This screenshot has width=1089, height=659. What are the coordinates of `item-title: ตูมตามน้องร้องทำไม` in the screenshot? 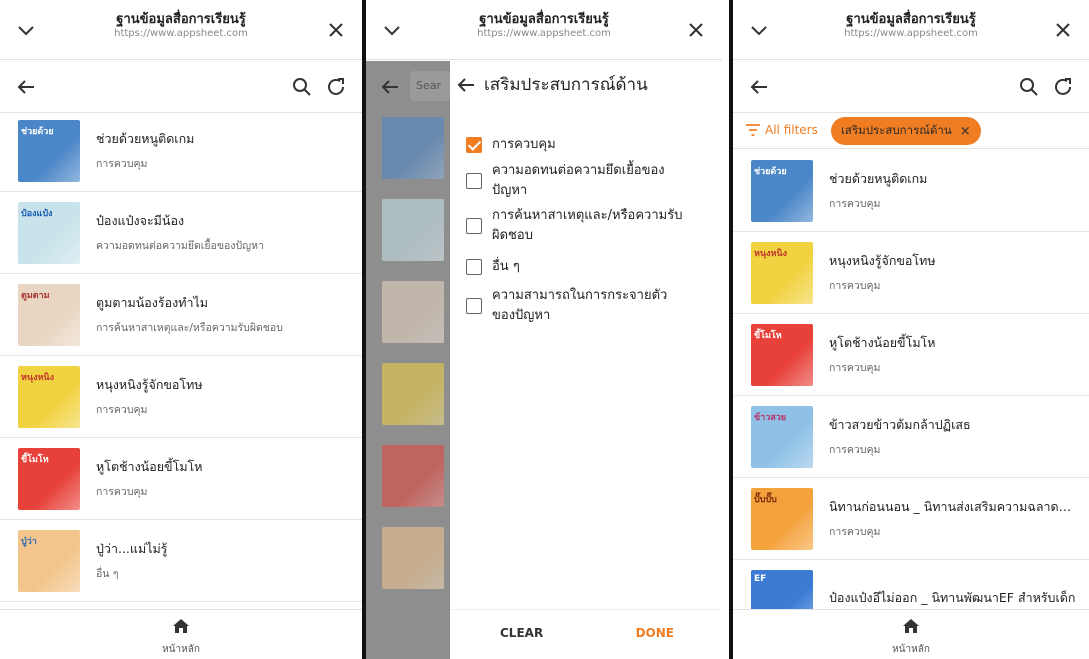 It's located at (152, 302).